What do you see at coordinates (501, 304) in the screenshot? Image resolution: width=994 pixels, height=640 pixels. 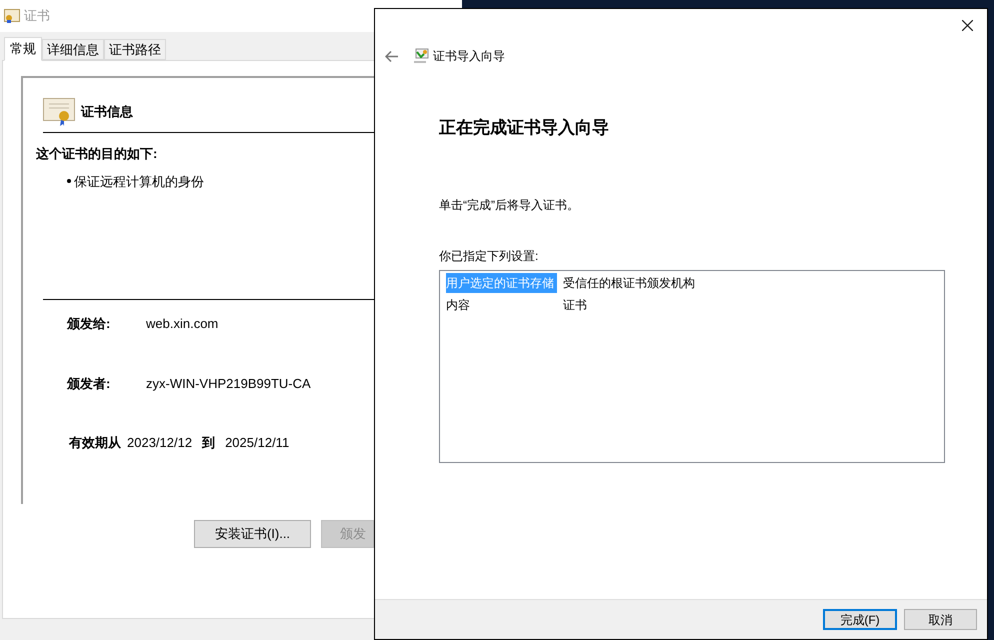 I see `setting-name: 内容` at bounding box center [501, 304].